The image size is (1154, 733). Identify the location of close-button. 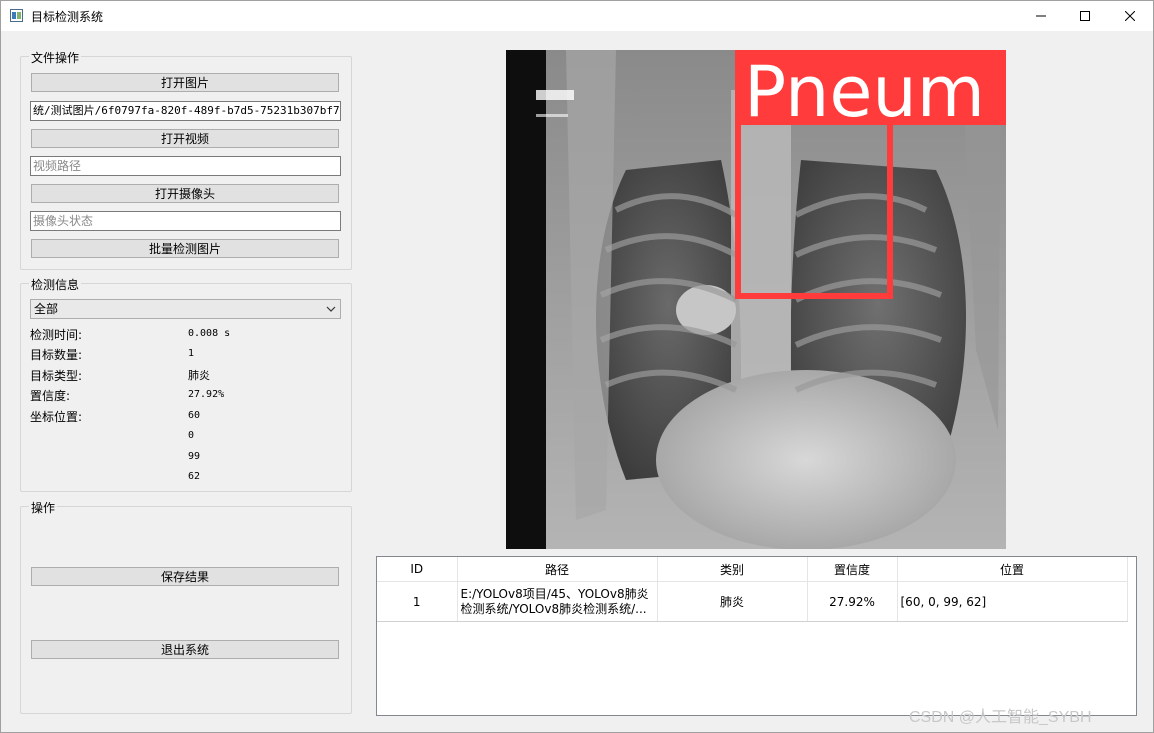
(1130, 16).